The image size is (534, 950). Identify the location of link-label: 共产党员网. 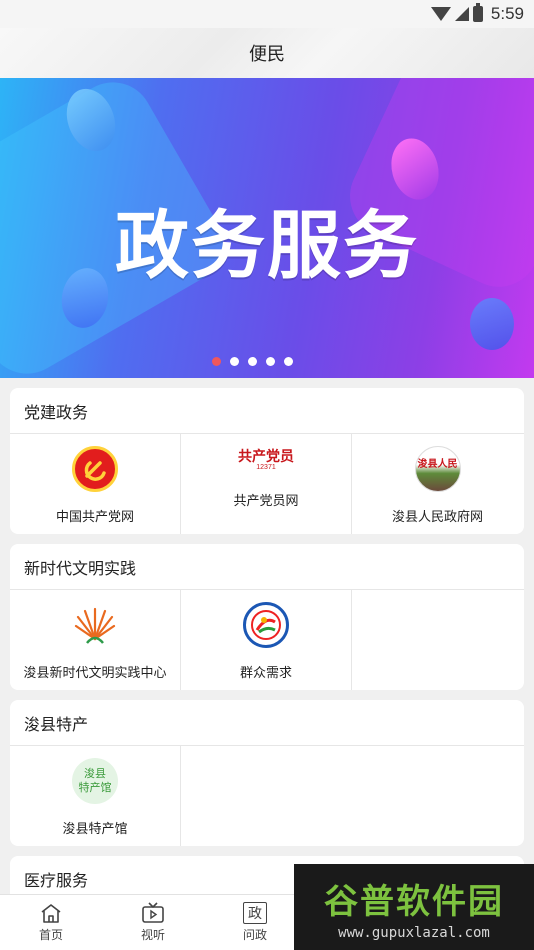
(266, 500).